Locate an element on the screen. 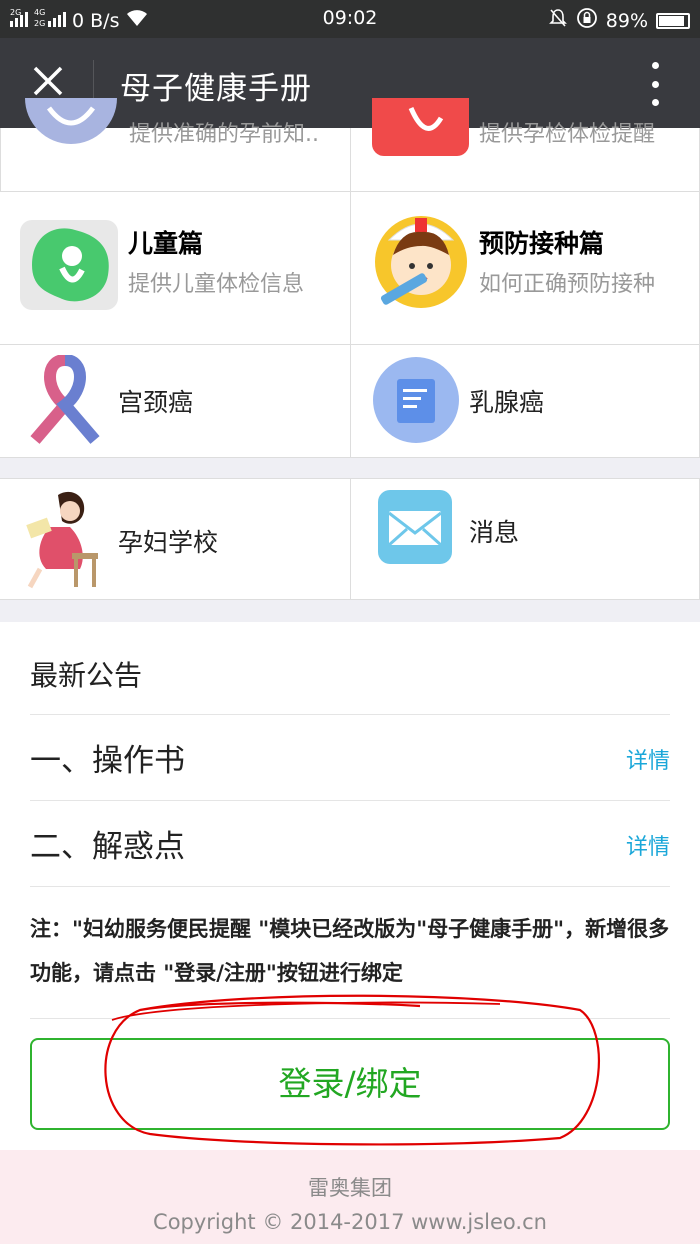 The width and height of the screenshot is (700, 1244). vaccine-subtitle: 如何正确预防接种 is located at coordinates (567, 284).